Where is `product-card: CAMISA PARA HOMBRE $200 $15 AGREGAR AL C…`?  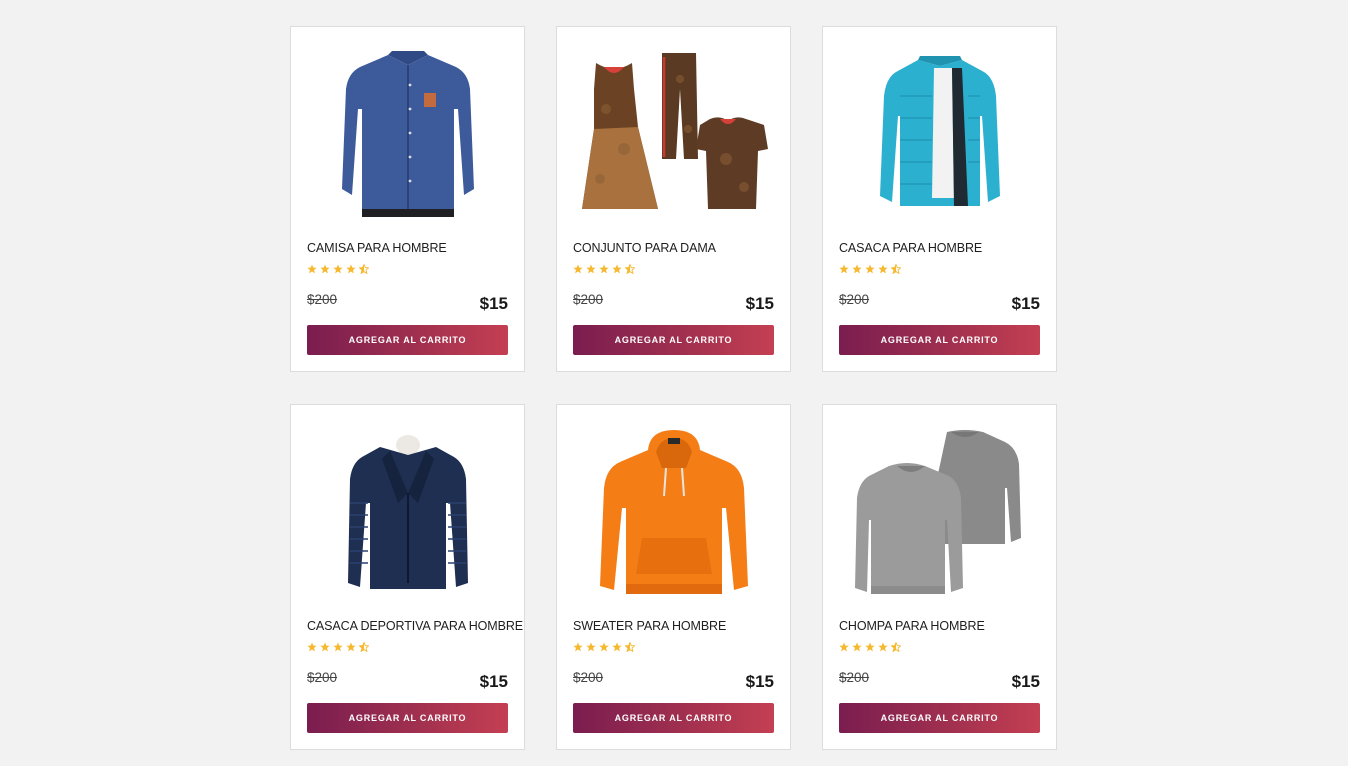 product-card: CAMISA PARA HOMBRE $200 $15 AGREGAR AL C… is located at coordinates (407, 199).